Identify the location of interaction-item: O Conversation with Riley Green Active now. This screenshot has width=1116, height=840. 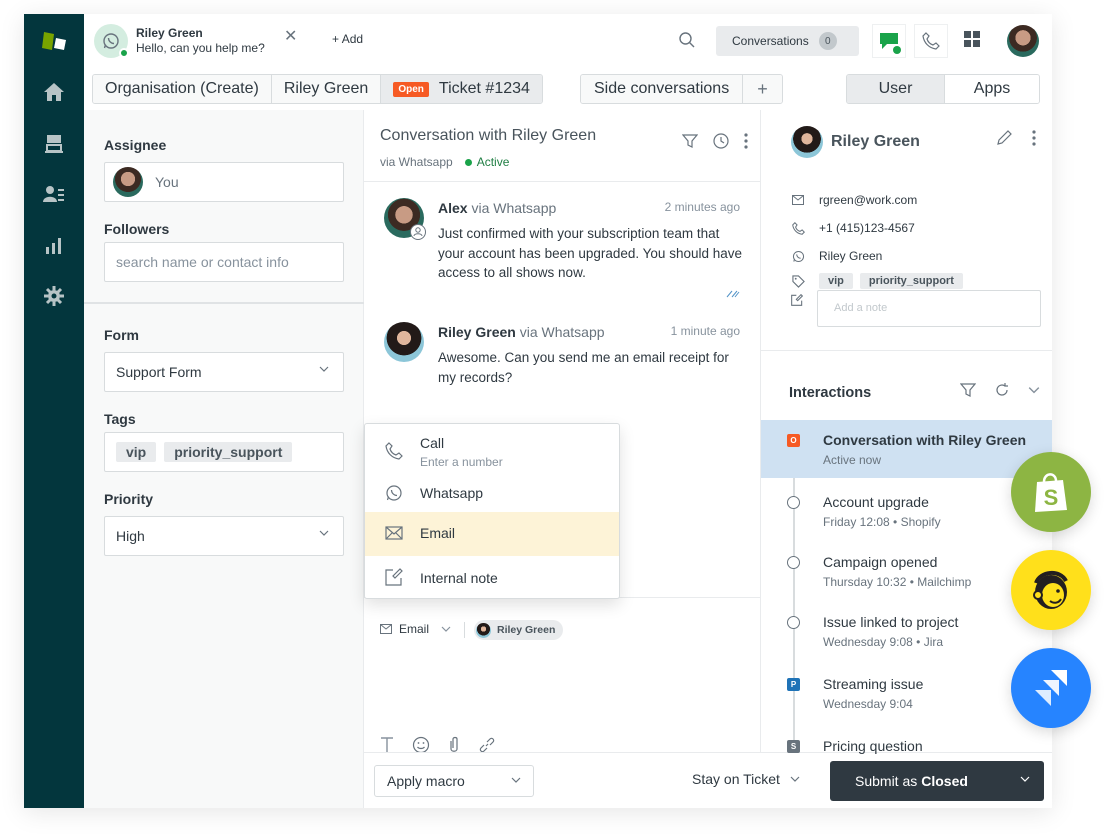
(906, 449).